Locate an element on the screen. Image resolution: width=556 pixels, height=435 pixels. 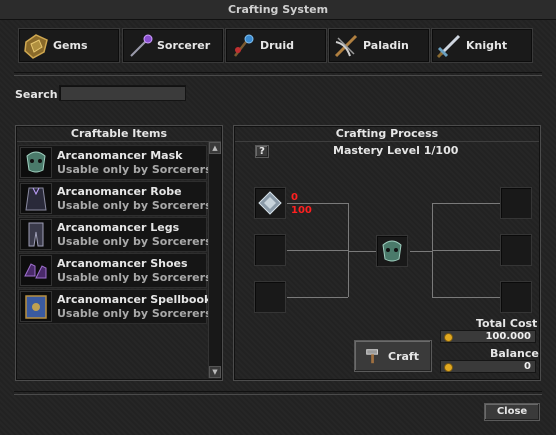
item-list-scrollbar: ▲ ▼ is located at coordinates (214, 260).